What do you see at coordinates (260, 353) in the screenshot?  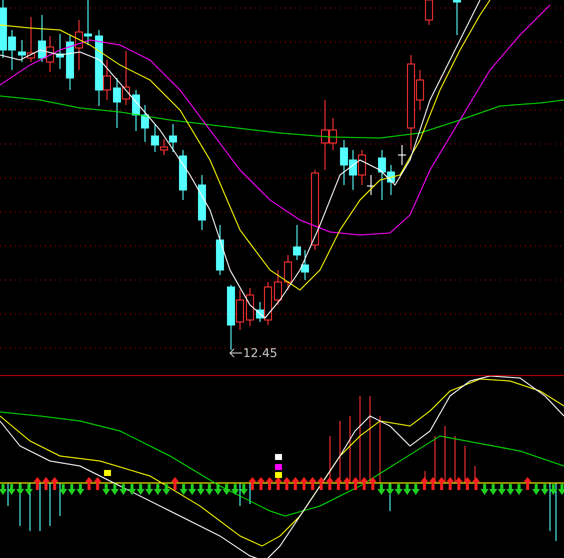 I see `low-price-label: 12.45` at bounding box center [260, 353].